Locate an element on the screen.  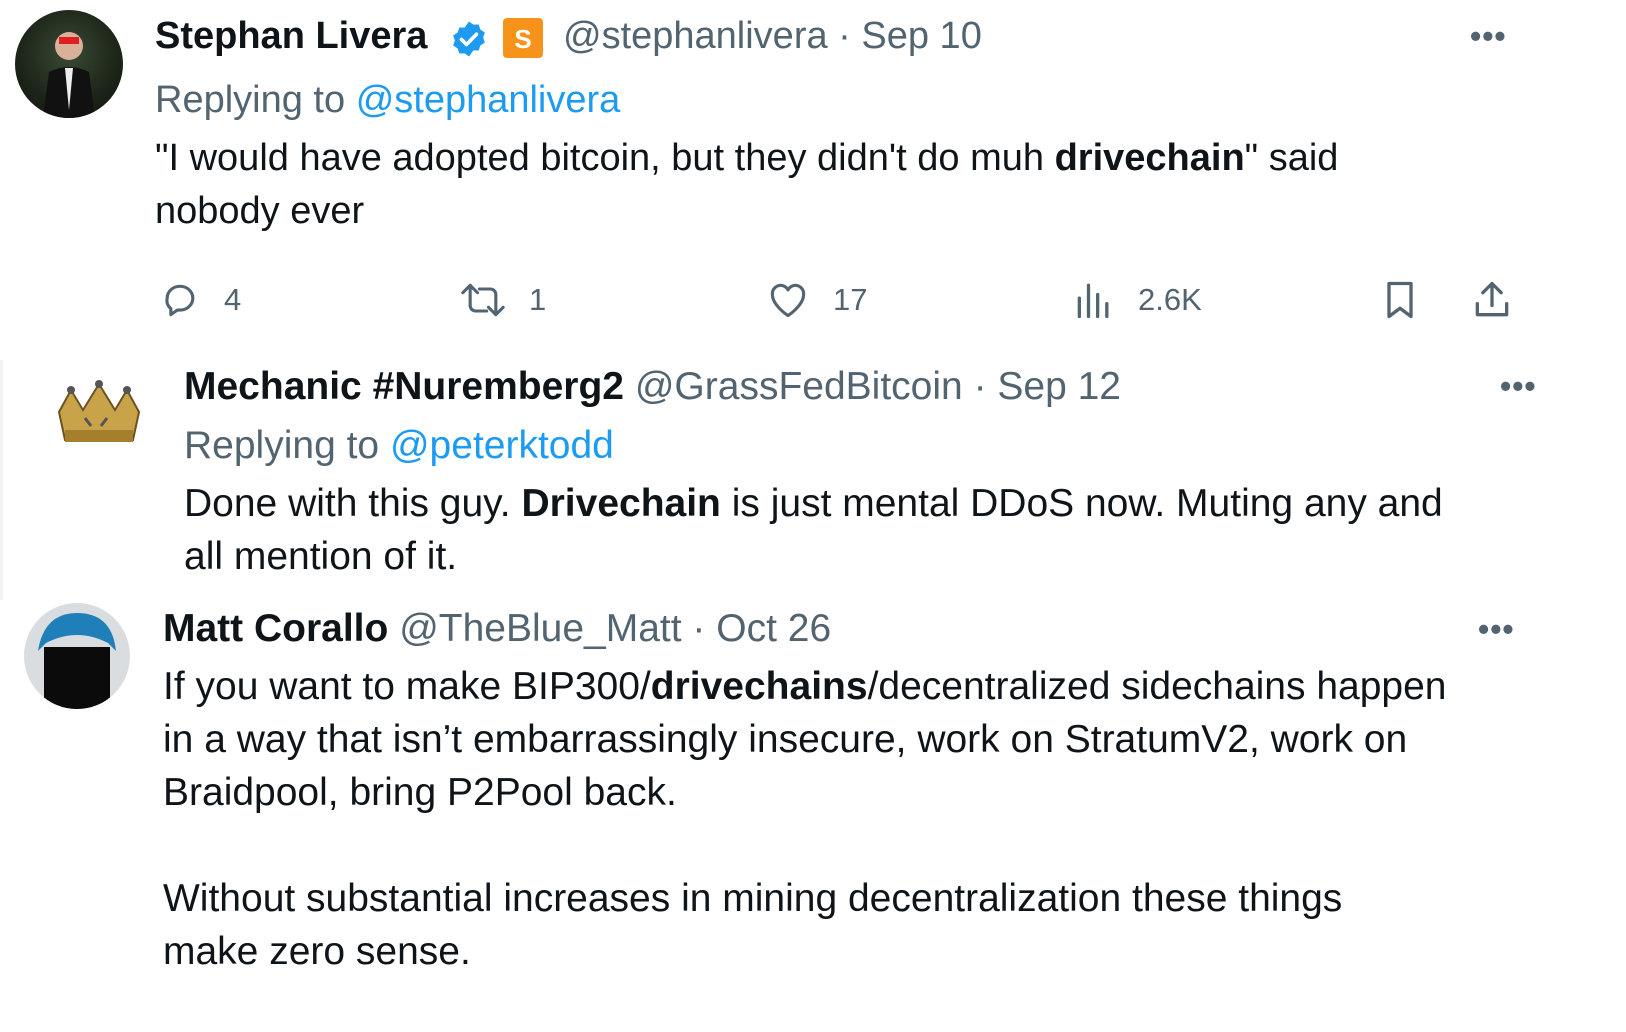
share-button is located at coordinates (1492, 300).